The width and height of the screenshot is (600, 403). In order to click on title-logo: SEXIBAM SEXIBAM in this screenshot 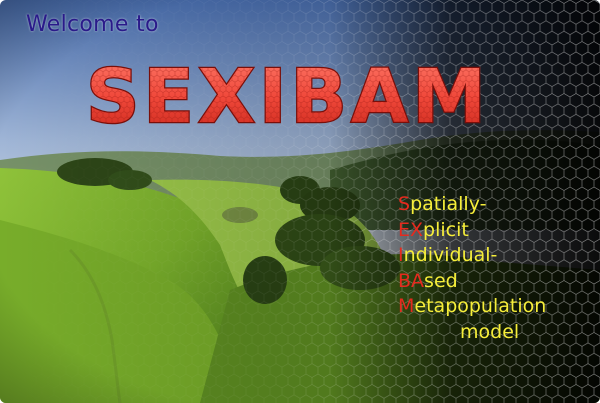, I will do `click(288, 97)`.